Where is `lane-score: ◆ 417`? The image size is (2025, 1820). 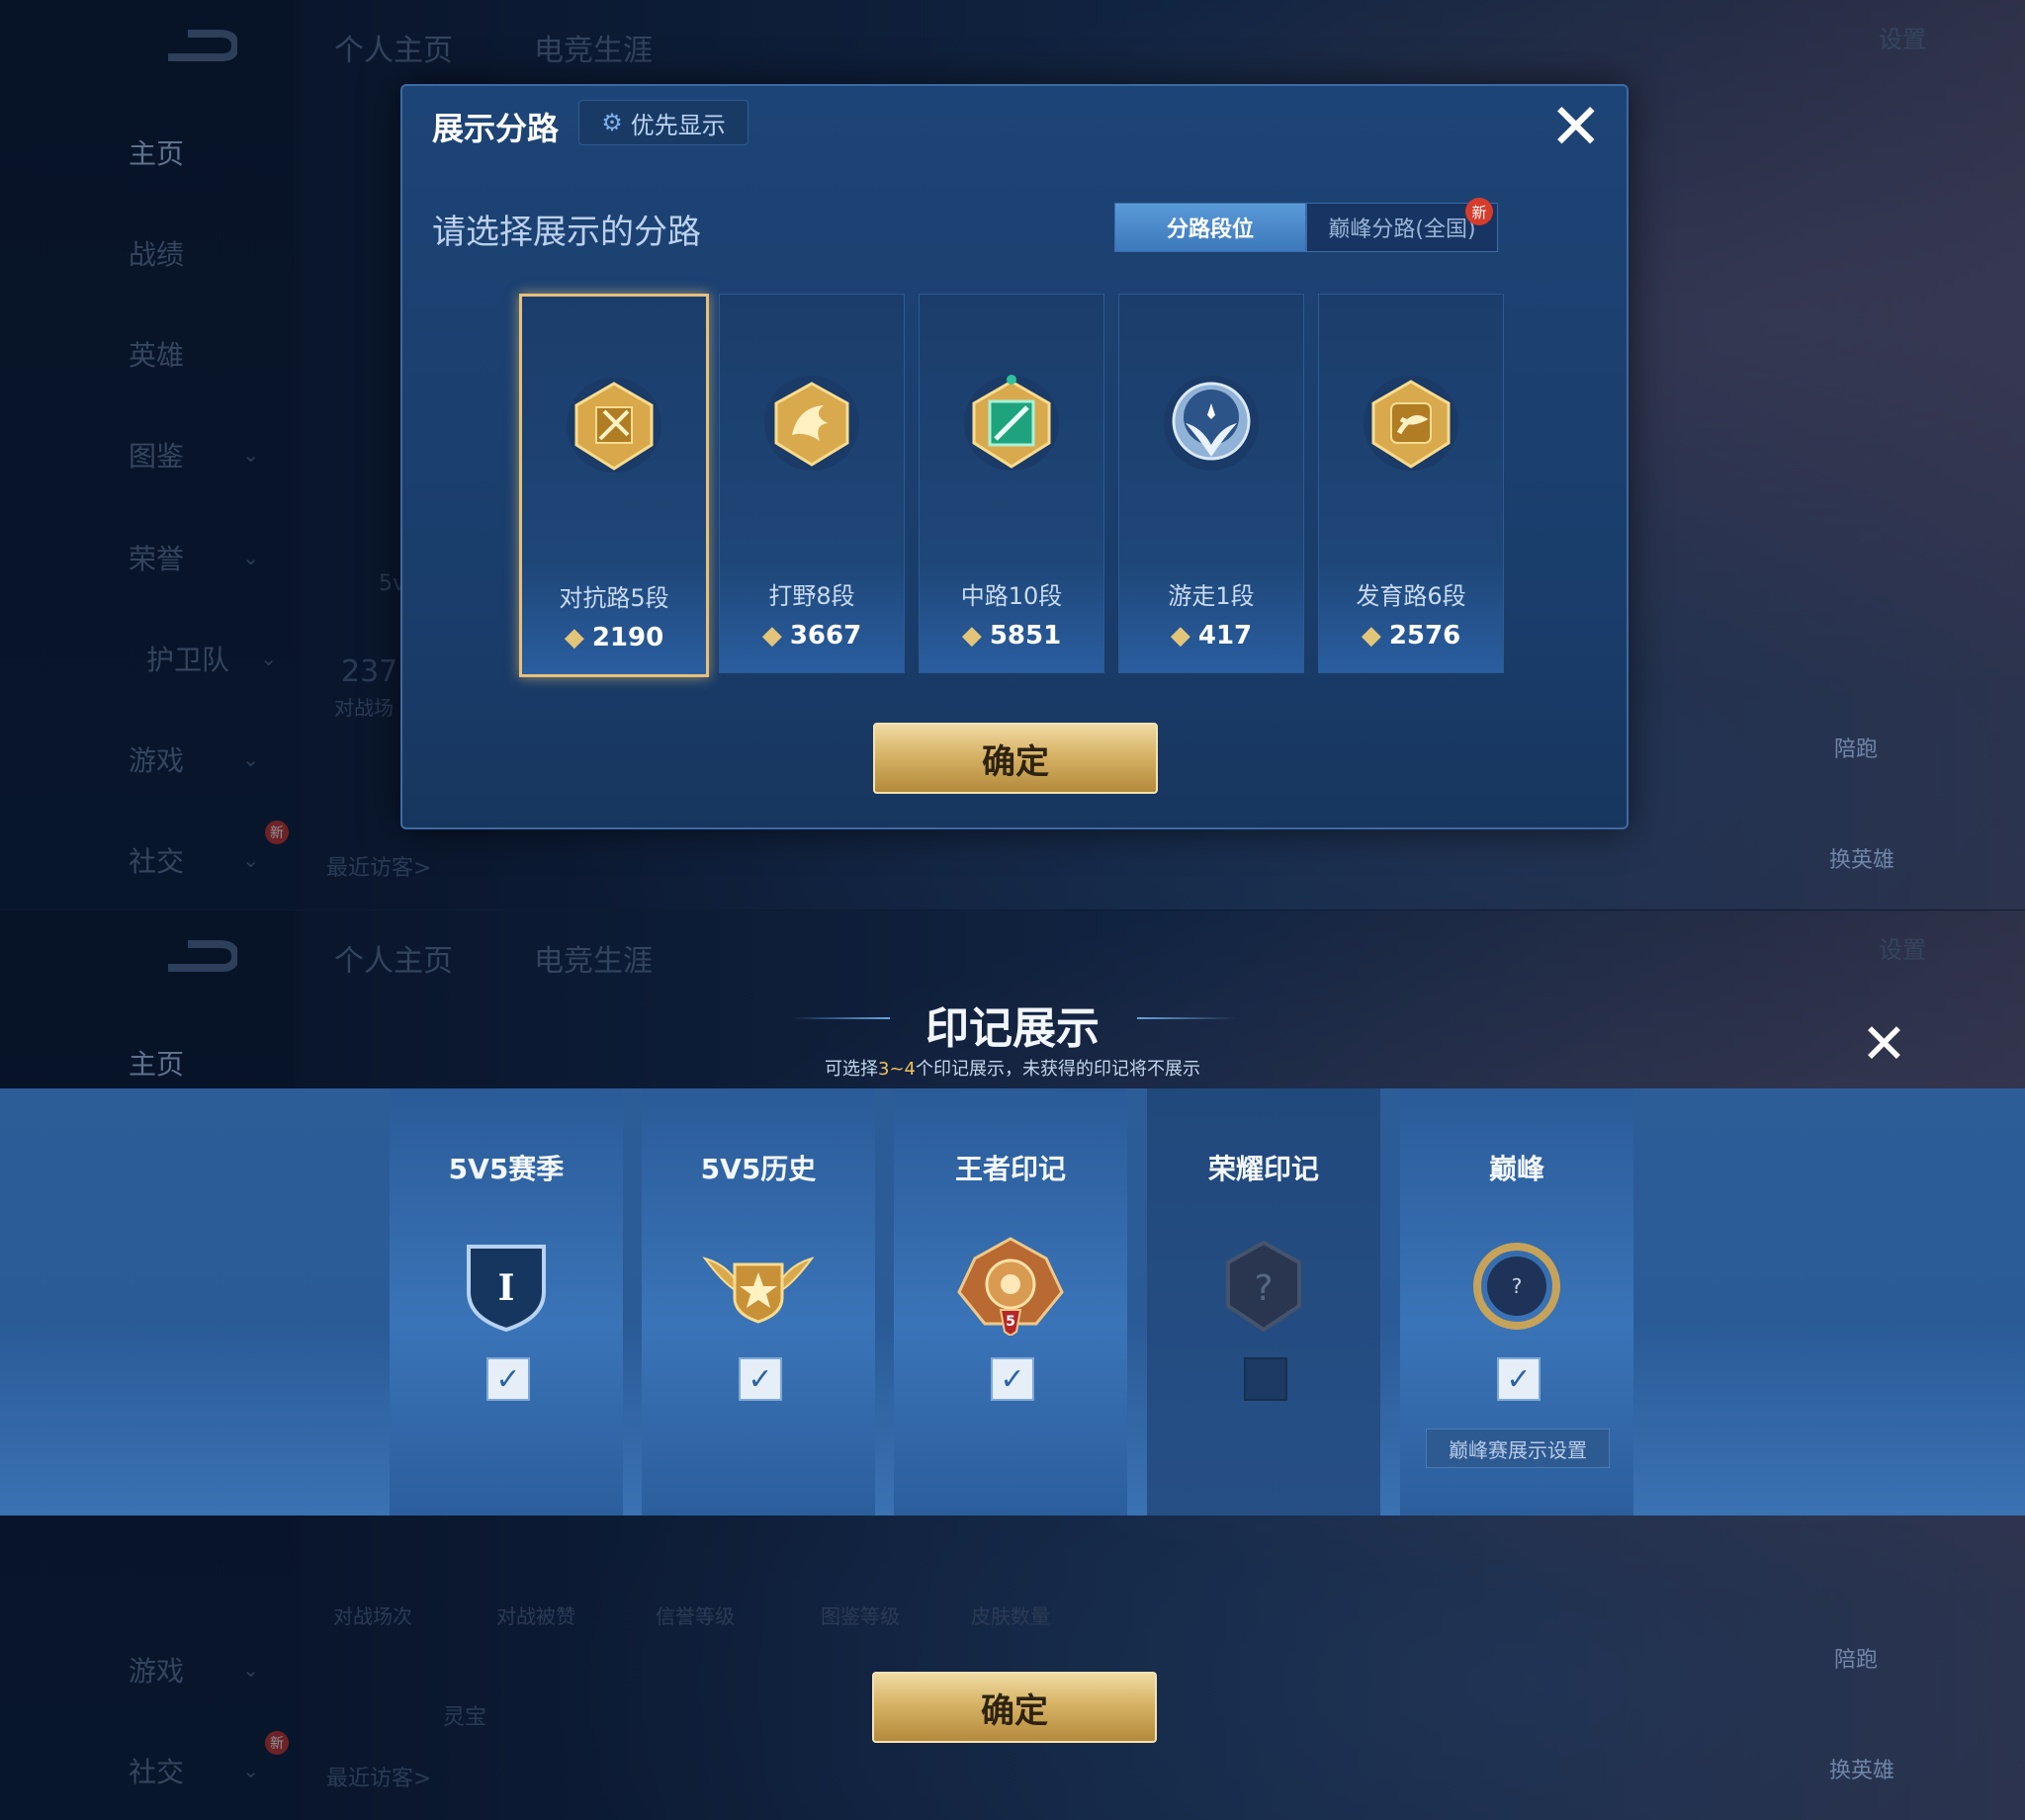
lane-score: ◆ 417 is located at coordinates (1211, 635).